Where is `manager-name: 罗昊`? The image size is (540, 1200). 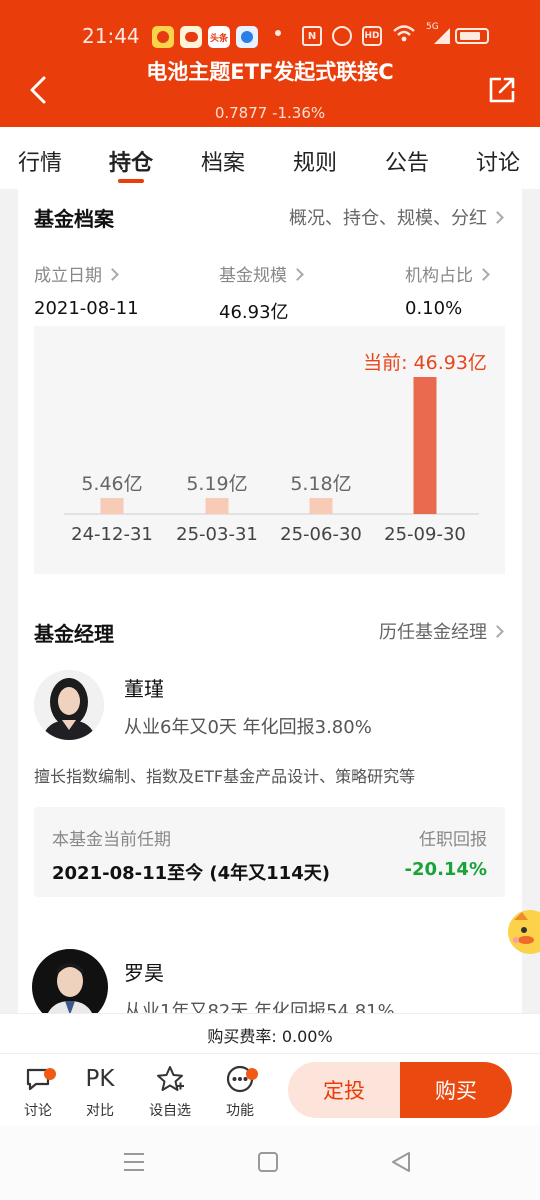 manager-name: 罗昊 is located at coordinates (144, 971).